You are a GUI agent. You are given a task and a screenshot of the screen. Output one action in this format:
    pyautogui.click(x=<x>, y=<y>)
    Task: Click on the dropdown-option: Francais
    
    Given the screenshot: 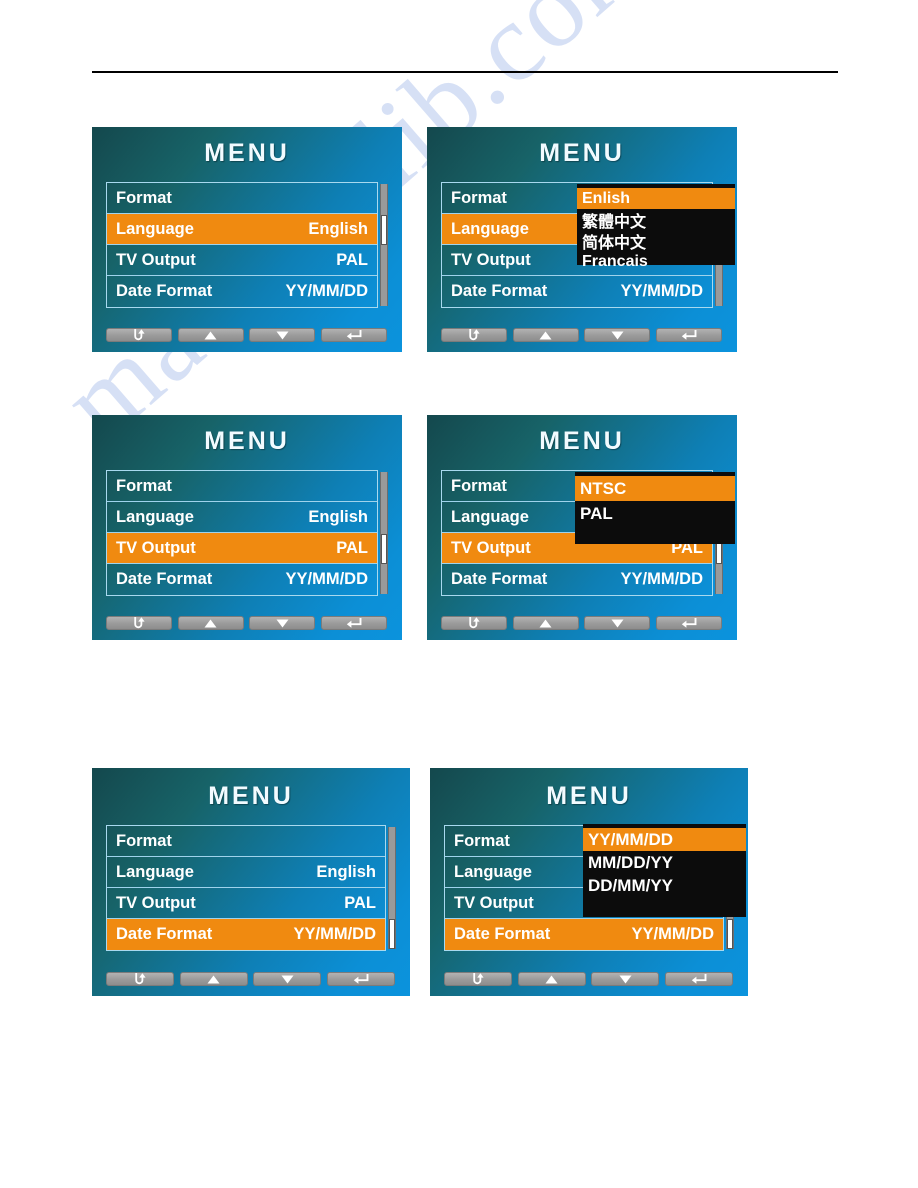 What is the action you would take?
    pyautogui.click(x=656, y=261)
    